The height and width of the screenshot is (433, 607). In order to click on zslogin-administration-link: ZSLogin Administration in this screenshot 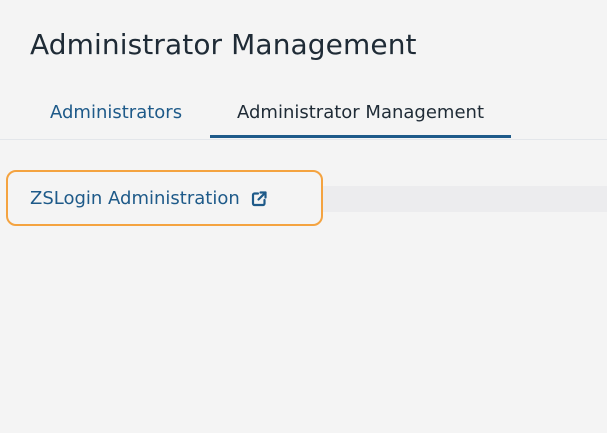, I will do `click(149, 199)`.